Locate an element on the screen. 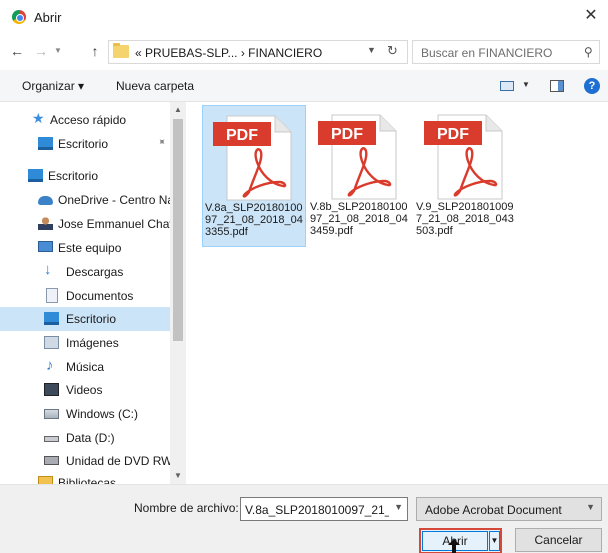 This screenshot has height=553, width=608. sidebar-item-onedrive: OneDrive - Centro Na is located at coordinates (85, 200).